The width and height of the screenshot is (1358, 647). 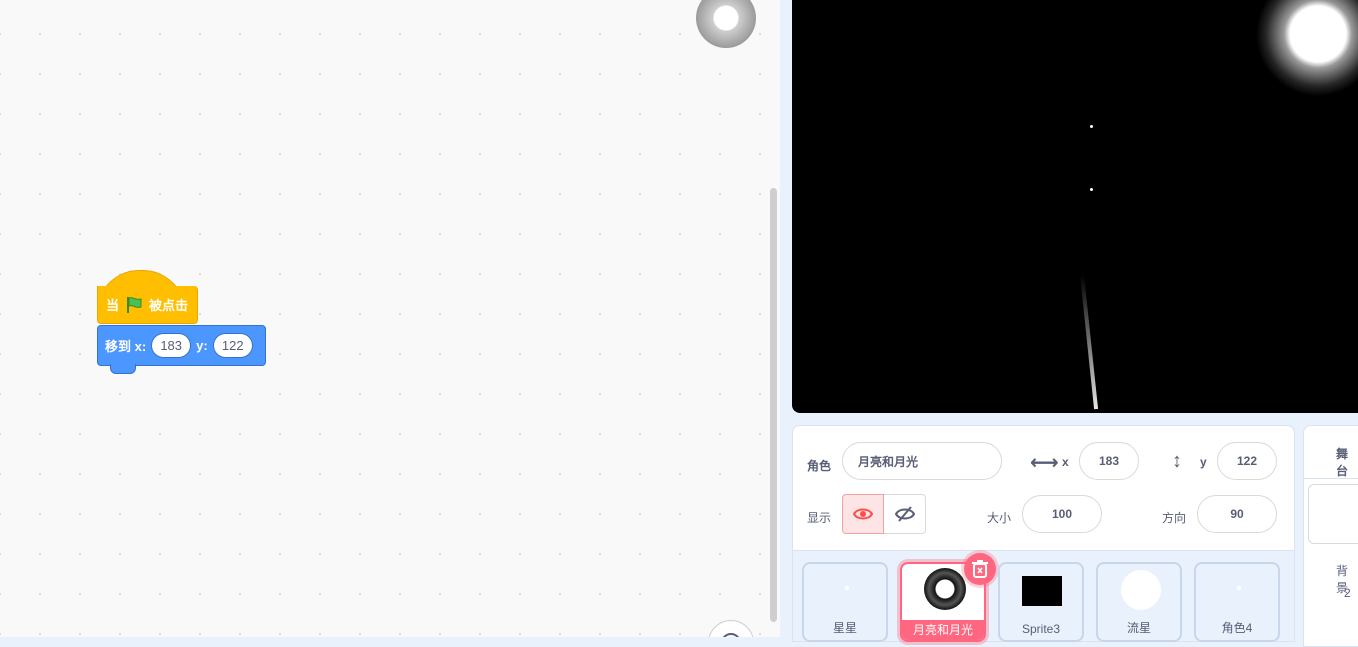 I want to click on show-label: 显示, so click(x=819, y=518).